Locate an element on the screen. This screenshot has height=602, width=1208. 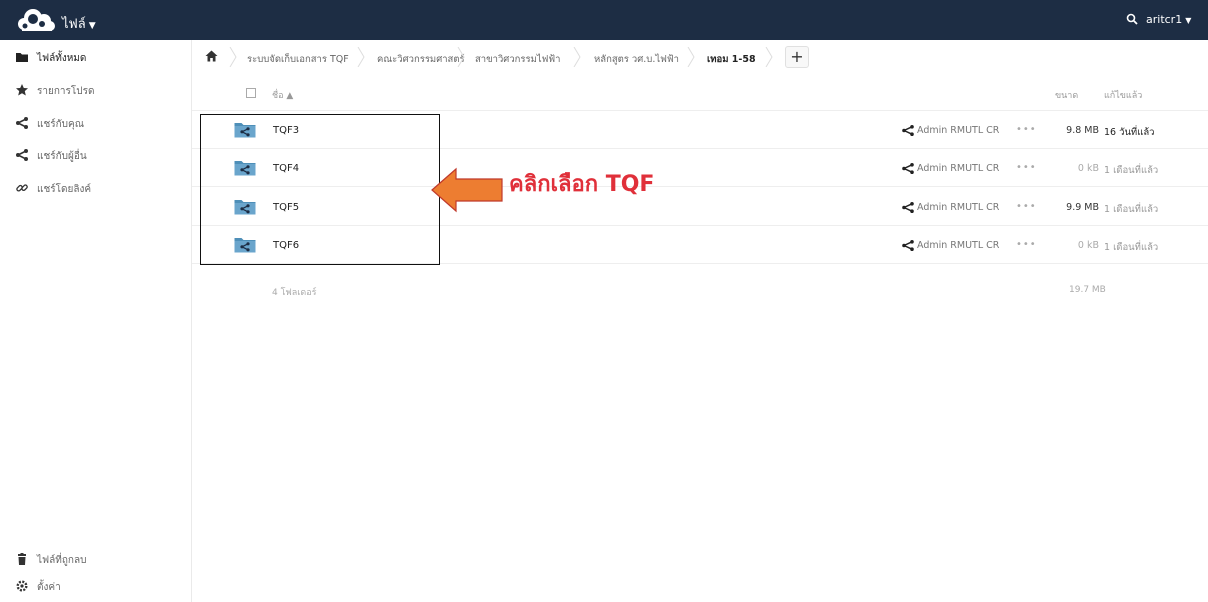
search-icon is located at coordinates (1132, 19).